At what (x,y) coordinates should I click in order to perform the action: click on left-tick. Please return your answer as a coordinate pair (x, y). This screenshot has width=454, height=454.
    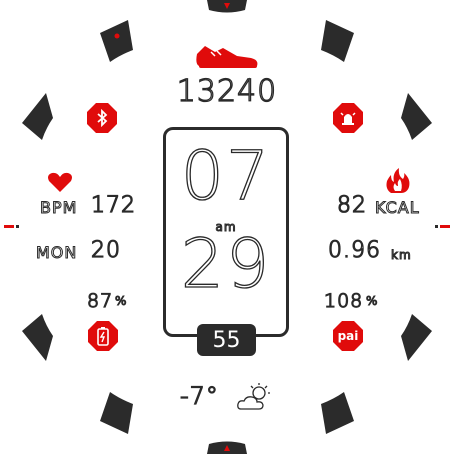
    Looking at the image, I should click on (17, 226).